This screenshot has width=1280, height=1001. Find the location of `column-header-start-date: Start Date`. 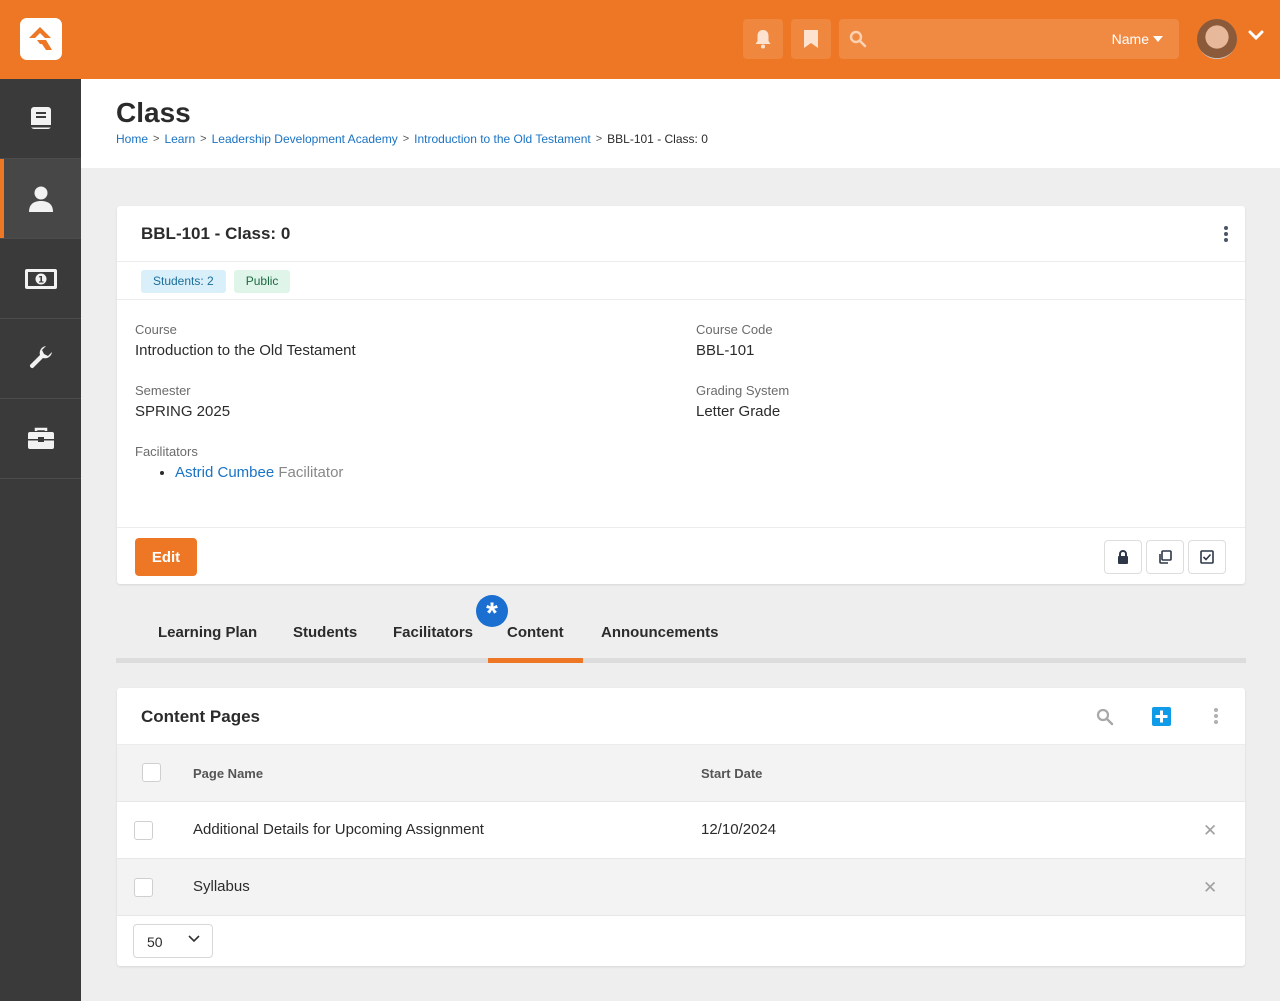

column-header-start-date: Start Date is located at coordinates (731, 773).